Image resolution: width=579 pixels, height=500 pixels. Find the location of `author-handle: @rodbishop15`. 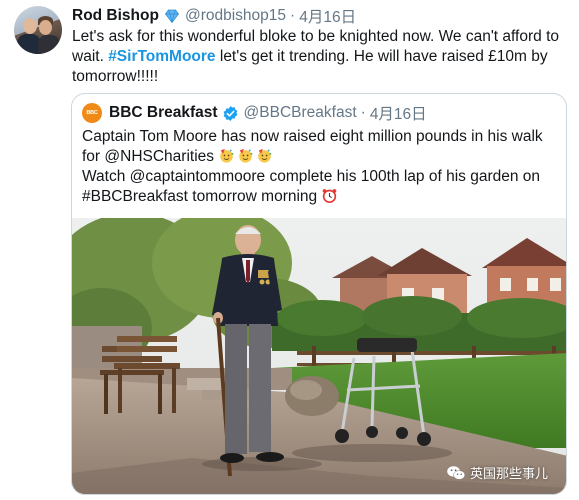

author-handle: @rodbishop15 is located at coordinates (235, 16).